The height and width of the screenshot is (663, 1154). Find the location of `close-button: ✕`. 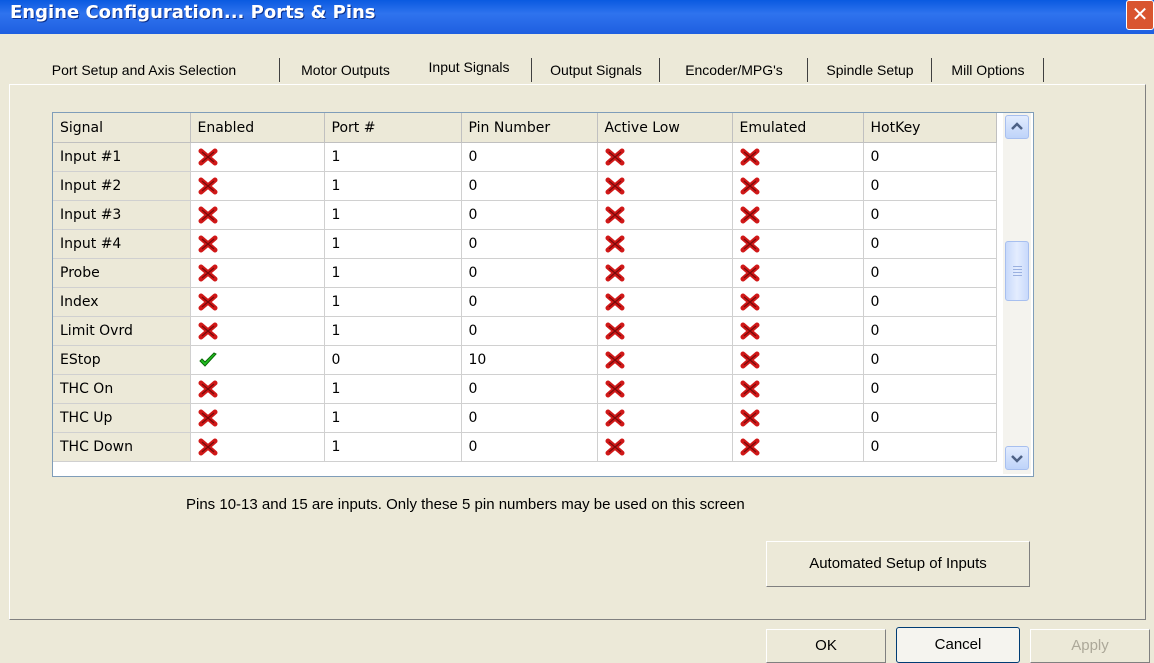

close-button: ✕ is located at coordinates (1140, 15).